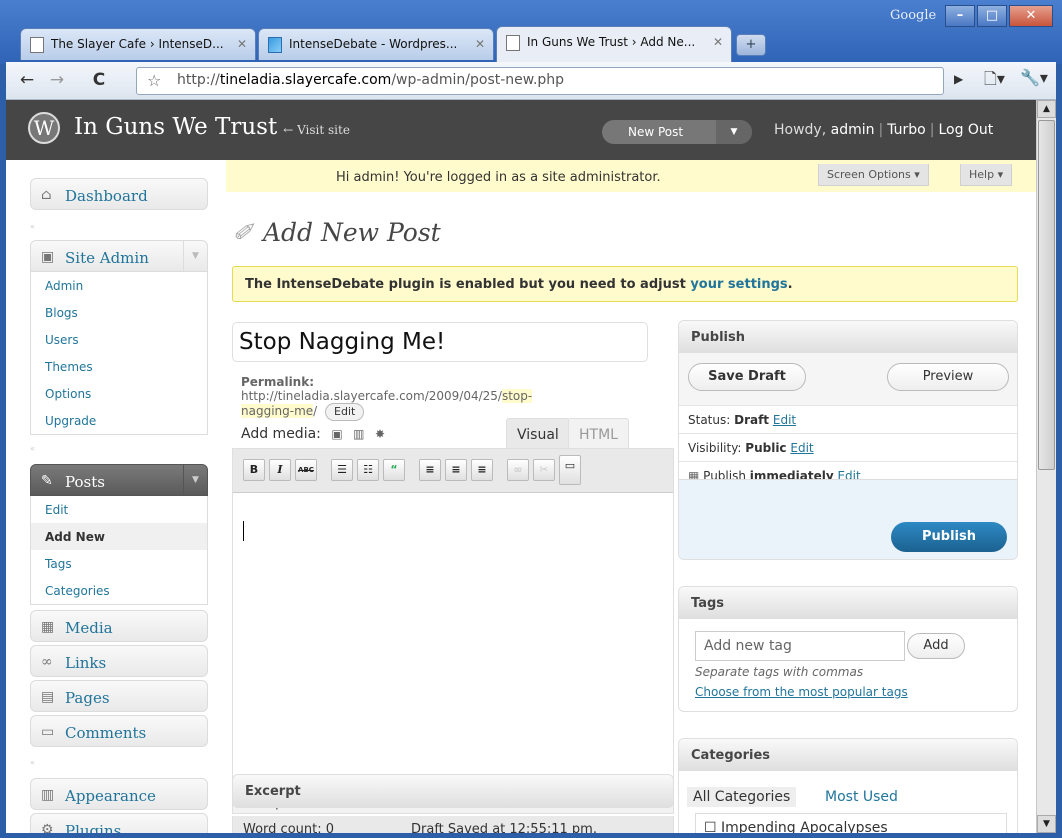 The image size is (1062, 838). What do you see at coordinates (738, 284) in the screenshot?
I see `settings-link: your settings` at bounding box center [738, 284].